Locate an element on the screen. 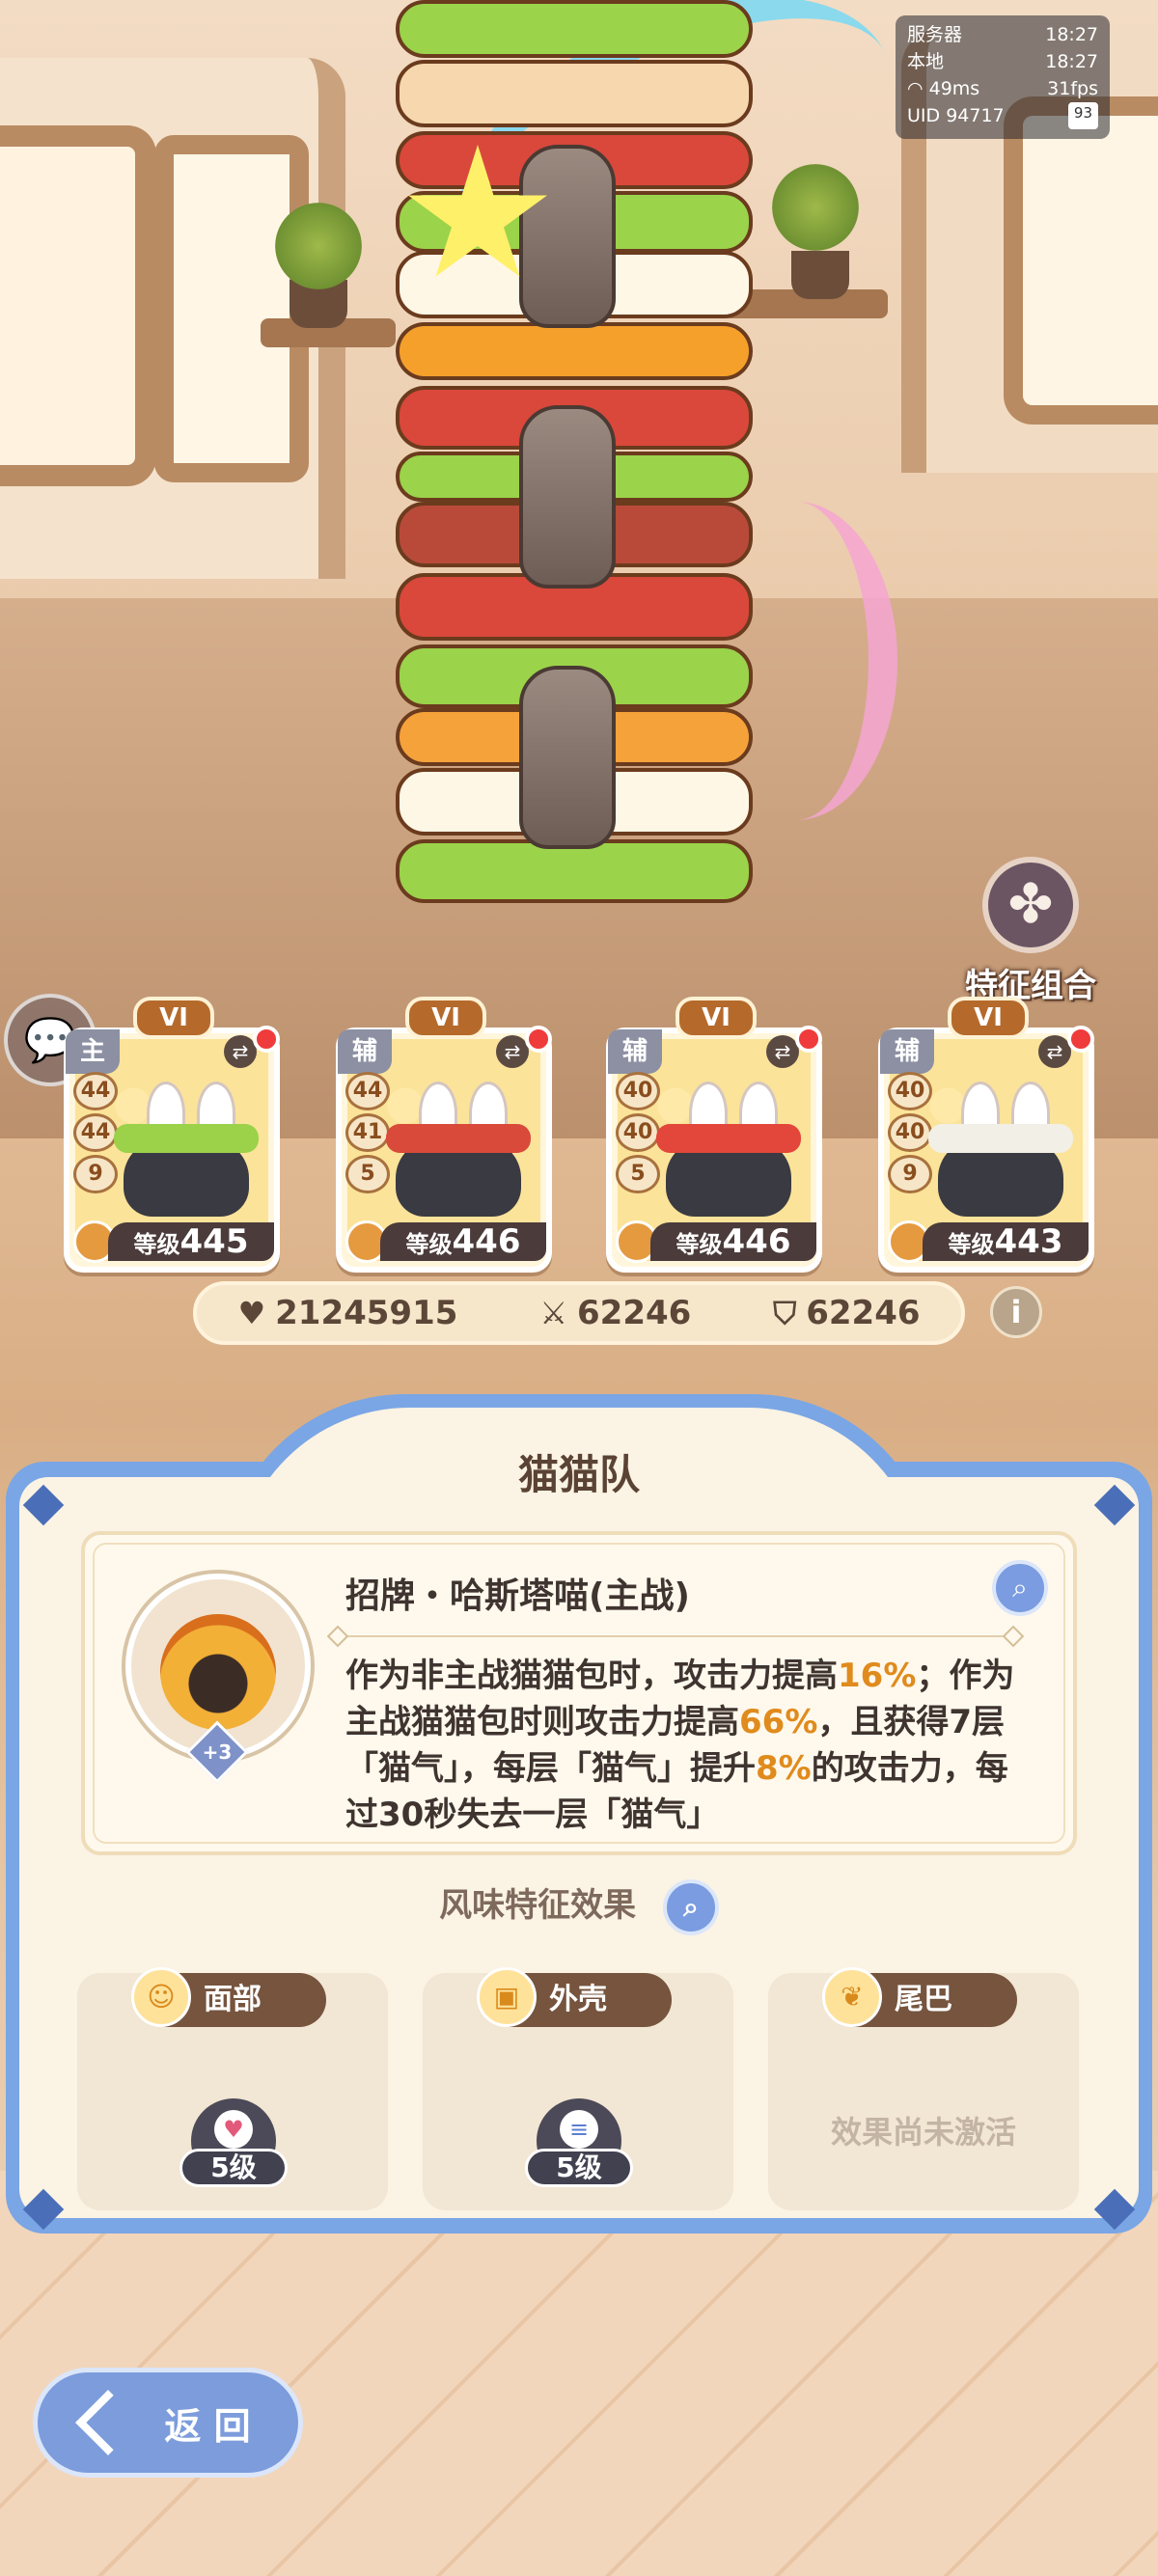 This screenshot has width=1158, height=2576. cat-card-2: VI 辅 ⇄ 44 41 5 等级446 is located at coordinates (444, 1135).